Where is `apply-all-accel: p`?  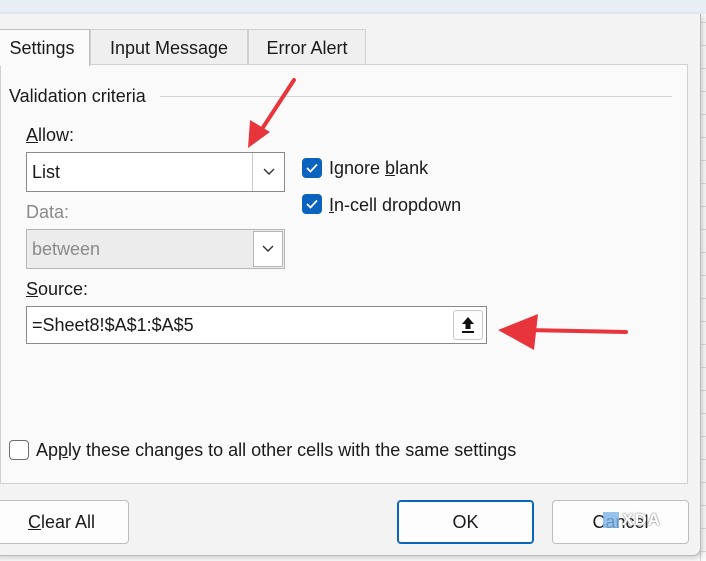 apply-all-accel: p is located at coordinates (63, 450).